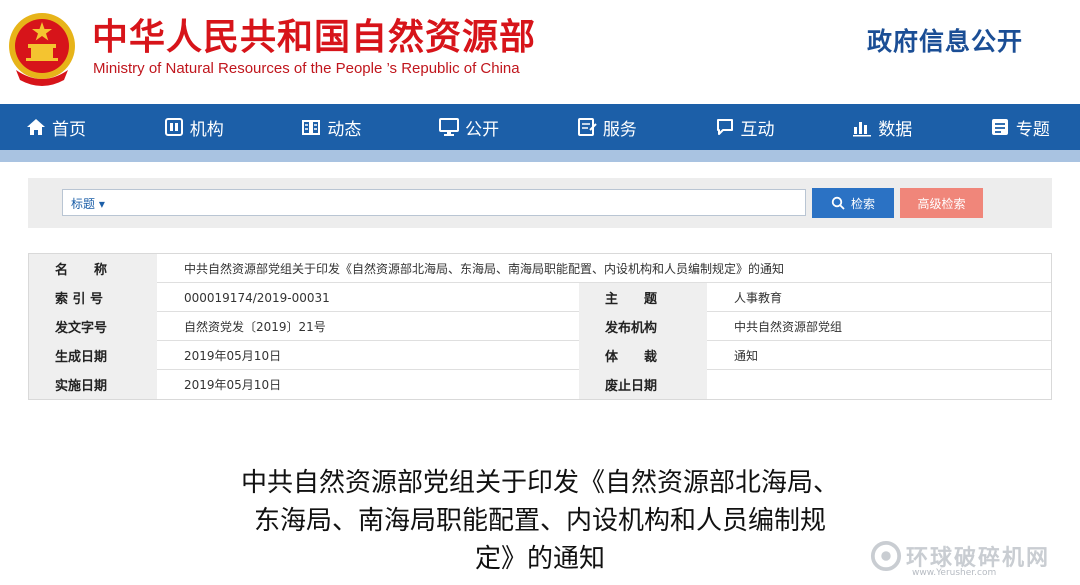 This screenshot has width=1080, height=585. What do you see at coordinates (619, 129) in the screenshot?
I see `nav-item-label: 服务` at bounding box center [619, 129].